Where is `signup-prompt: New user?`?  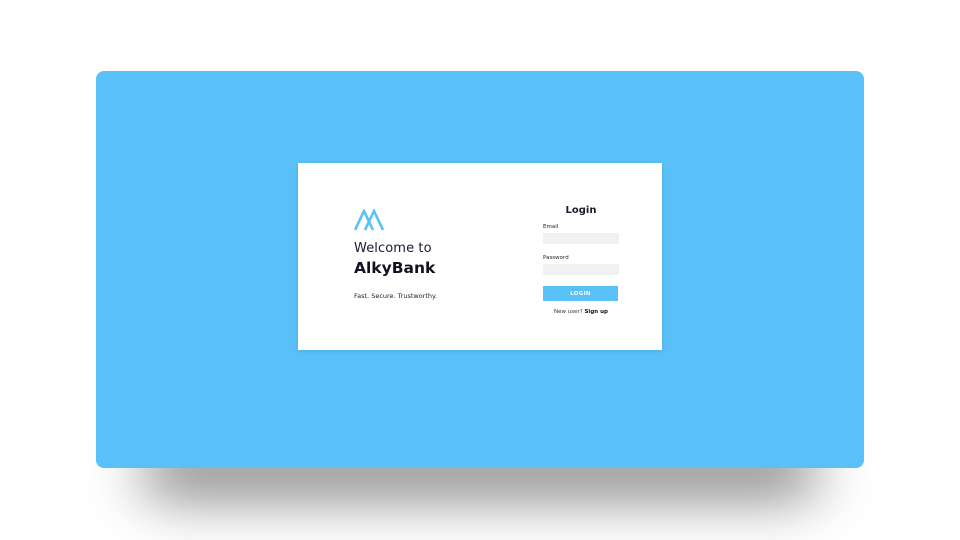 signup-prompt: New user? is located at coordinates (568, 312).